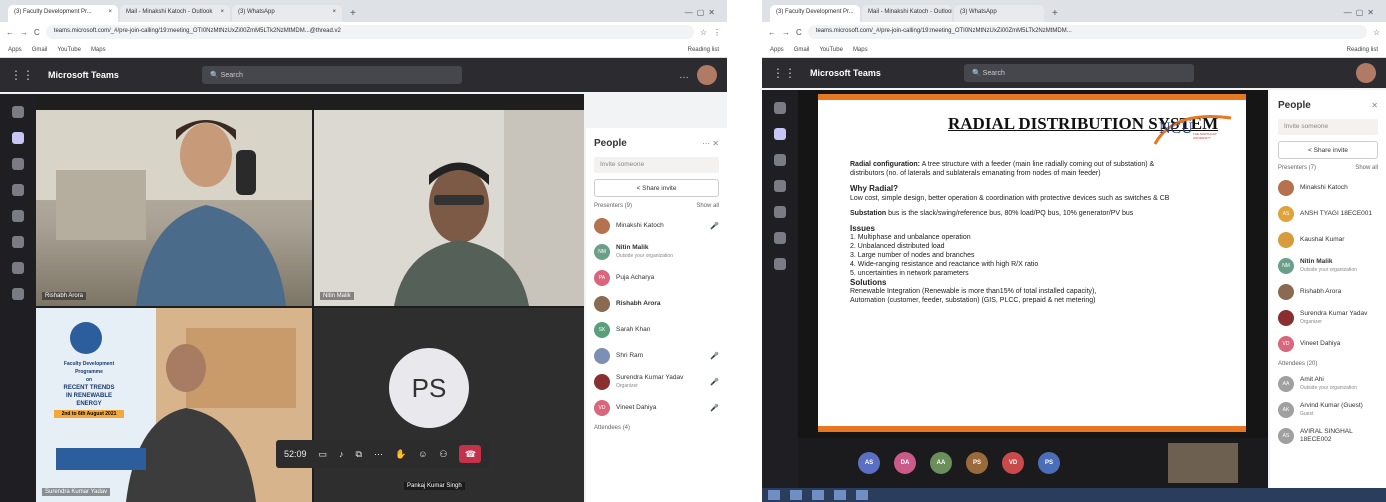 This screenshot has width=1386, height=502. I want to click on chrome-icon, so click(818, 495).